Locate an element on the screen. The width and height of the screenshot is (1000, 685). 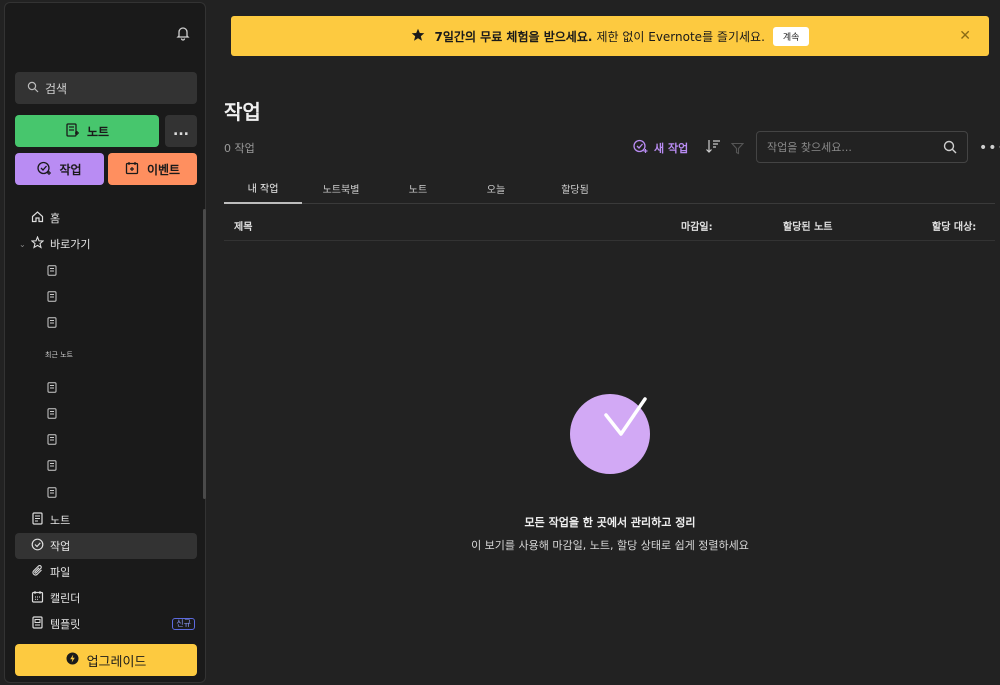
sidebar-item-label: 캘린더 is located at coordinates (65, 599).